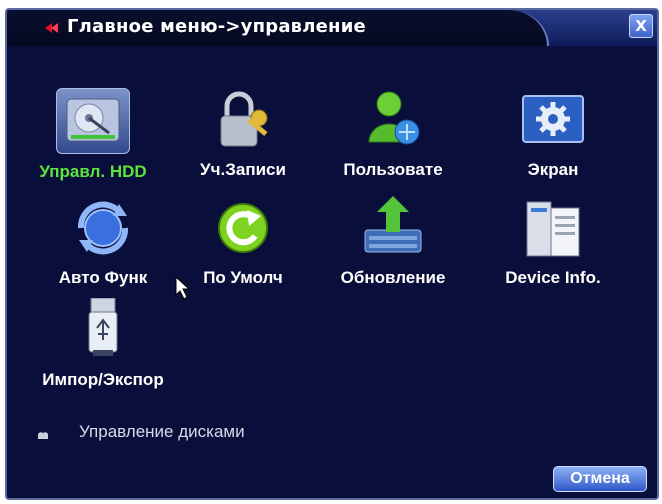  I want to click on title-tab: Главное меню->управление, so click(278, 28).